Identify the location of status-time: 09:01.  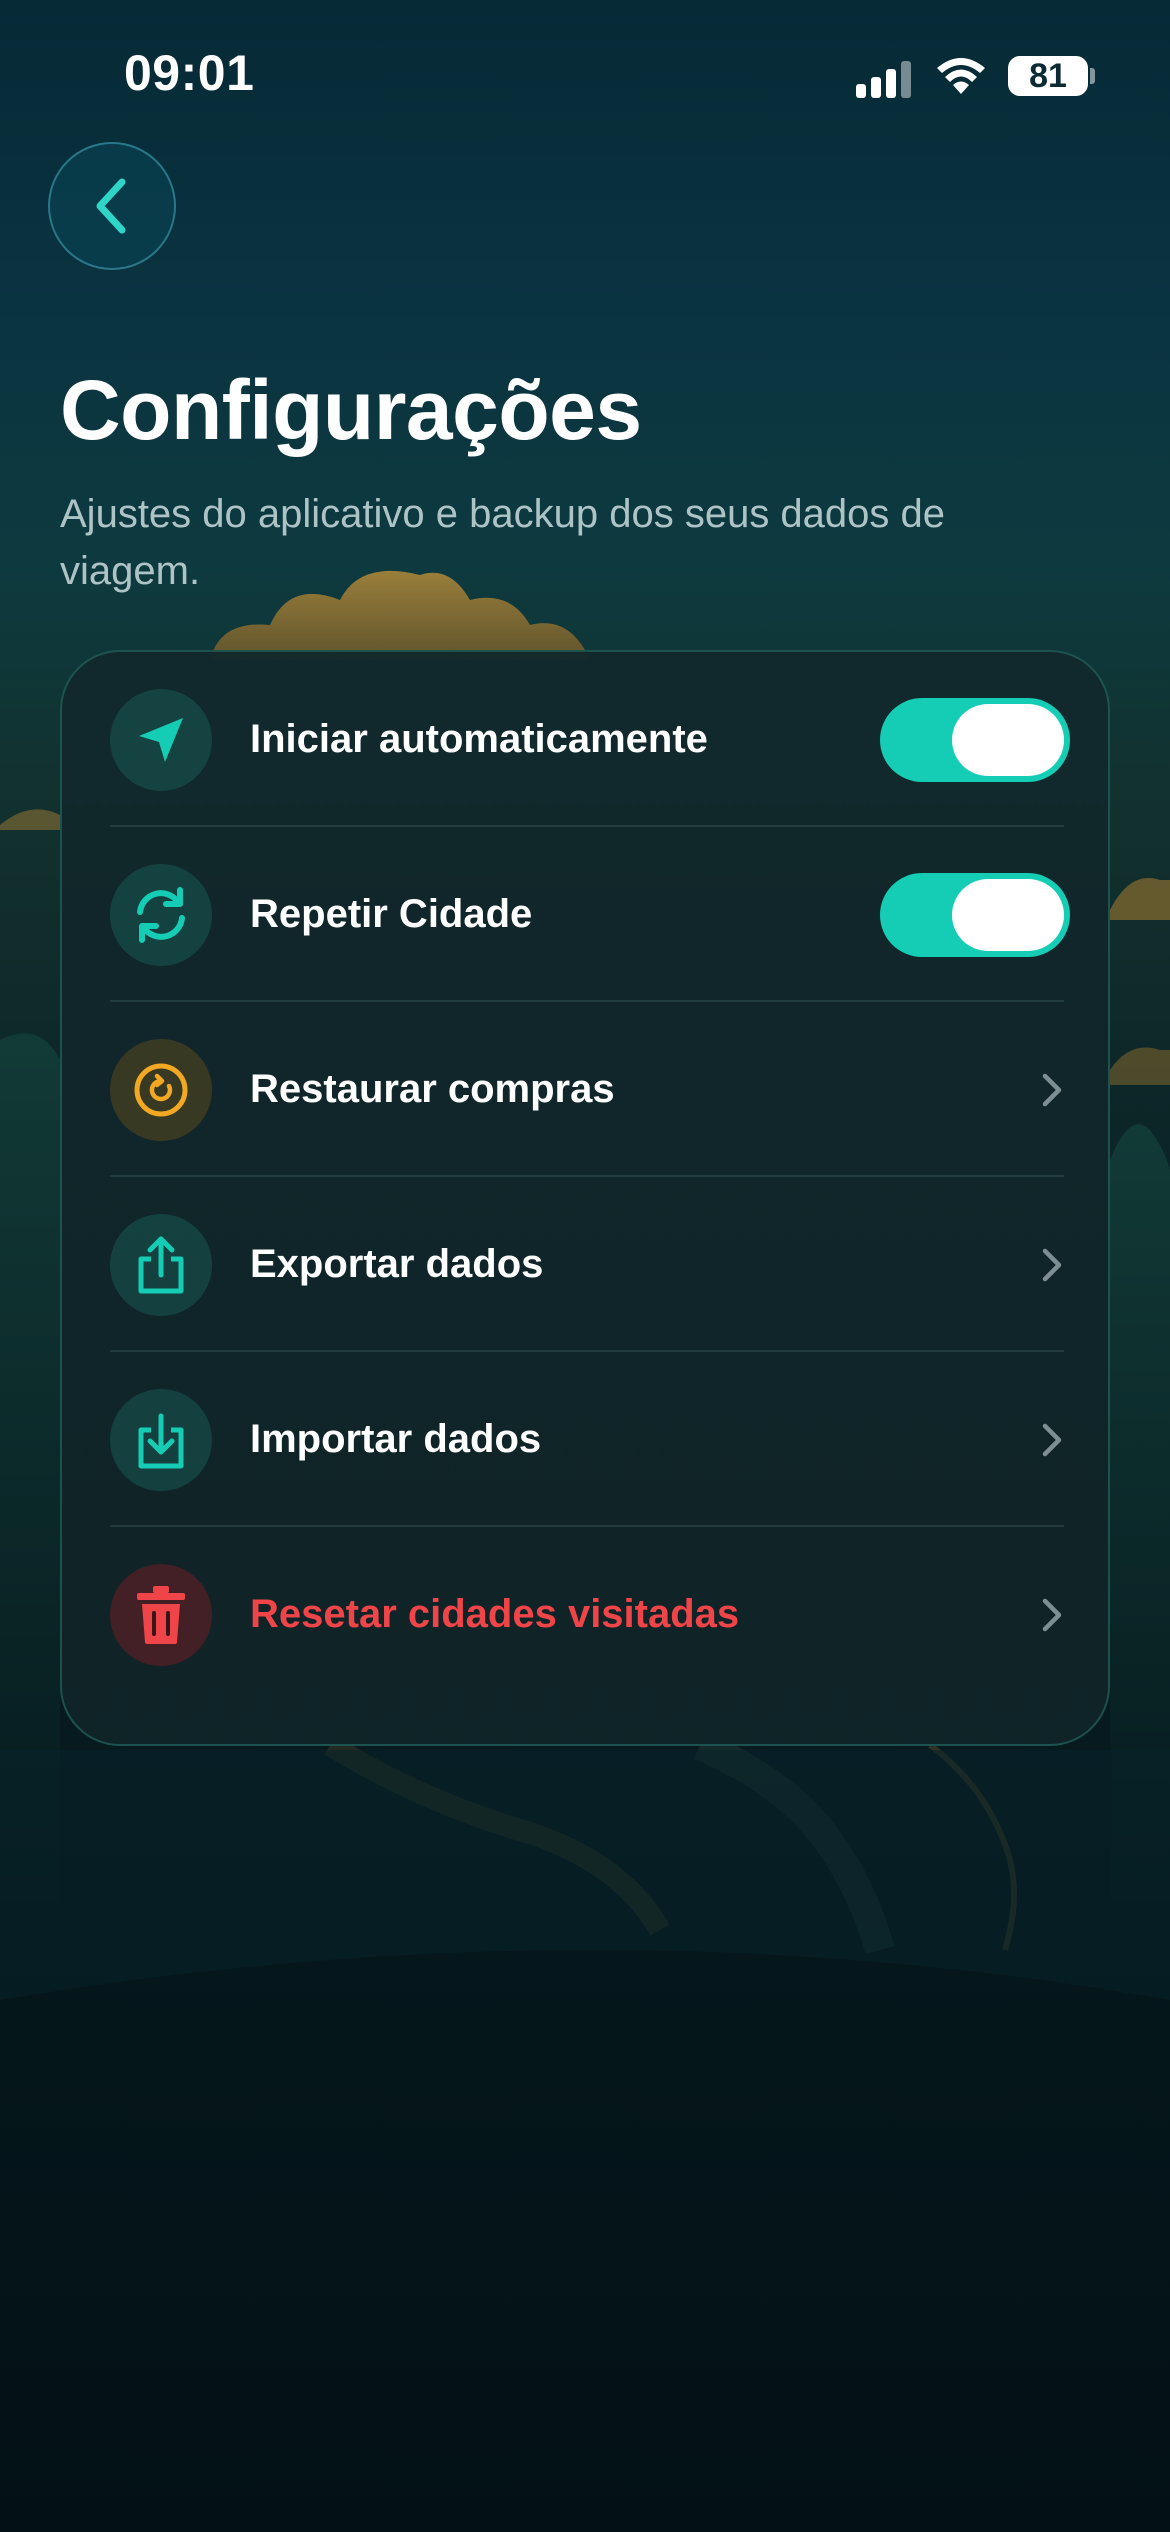
(189, 73).